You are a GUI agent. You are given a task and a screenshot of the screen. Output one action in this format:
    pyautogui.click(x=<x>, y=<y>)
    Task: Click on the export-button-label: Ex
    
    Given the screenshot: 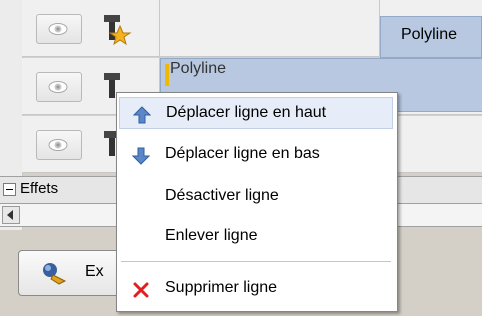 What is the action you would take?
    pyautogui.click(x=94, y=271)
    